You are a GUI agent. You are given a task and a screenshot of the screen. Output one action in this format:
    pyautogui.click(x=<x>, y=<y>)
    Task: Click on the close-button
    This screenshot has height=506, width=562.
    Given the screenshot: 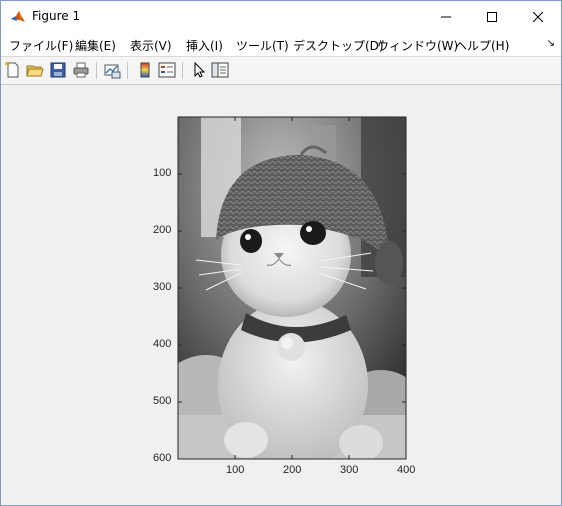 What is the action you would take?
    pyautogui.click(x=538, y=16)
    